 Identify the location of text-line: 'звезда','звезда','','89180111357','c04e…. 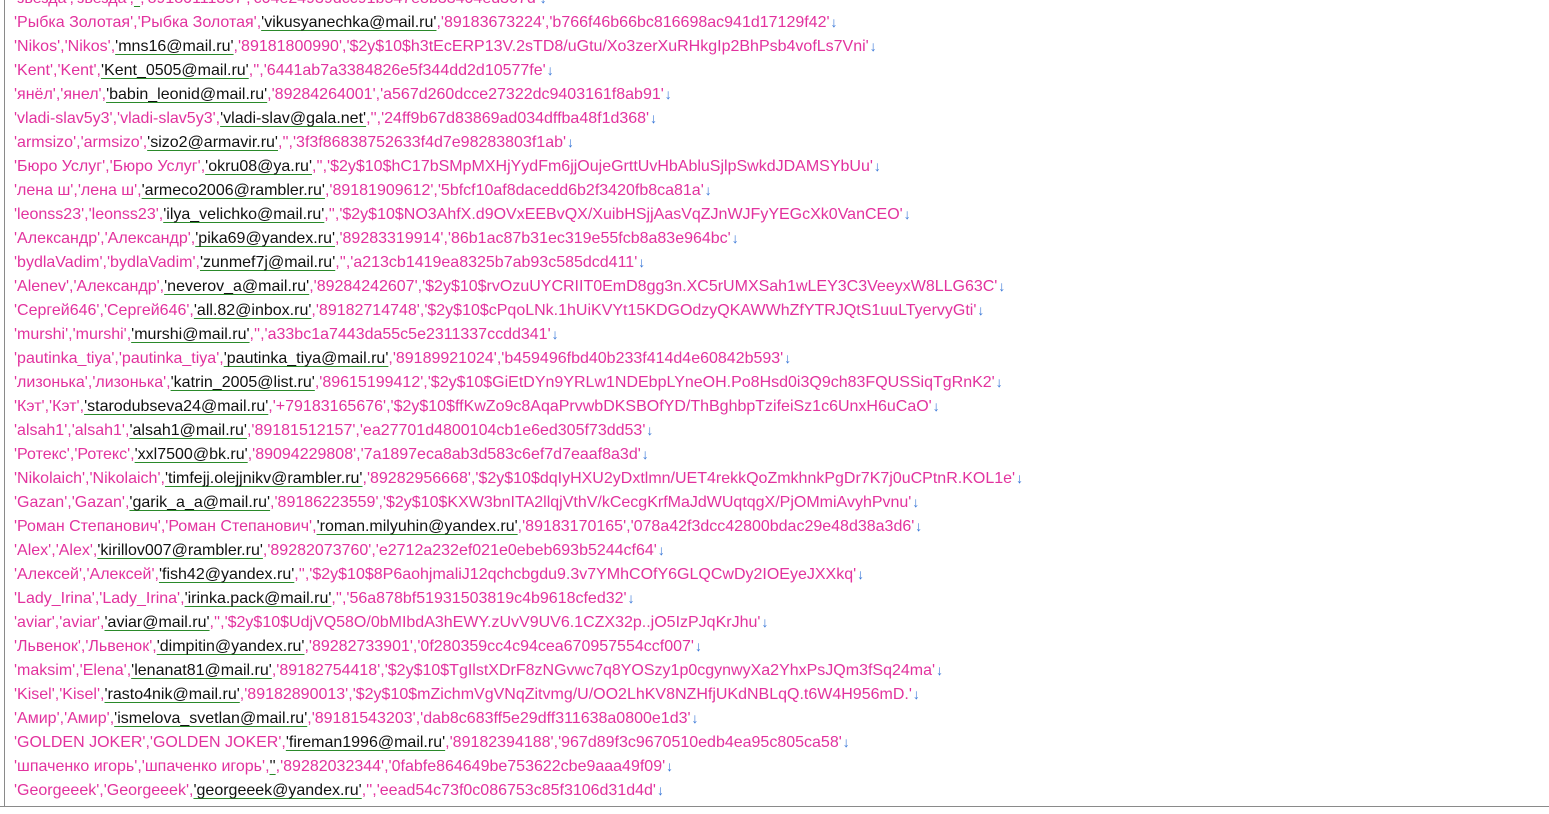
(781, 5).